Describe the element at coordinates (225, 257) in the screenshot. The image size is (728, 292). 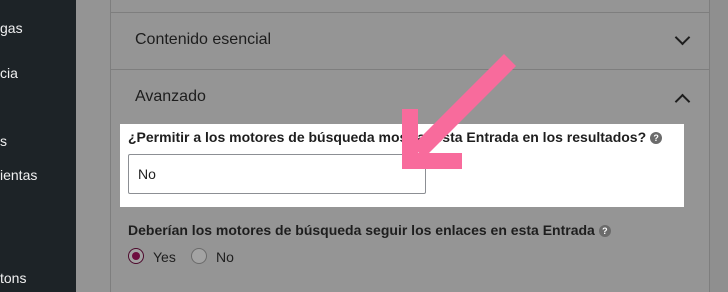
I see `radio-no-label: No` at that location.